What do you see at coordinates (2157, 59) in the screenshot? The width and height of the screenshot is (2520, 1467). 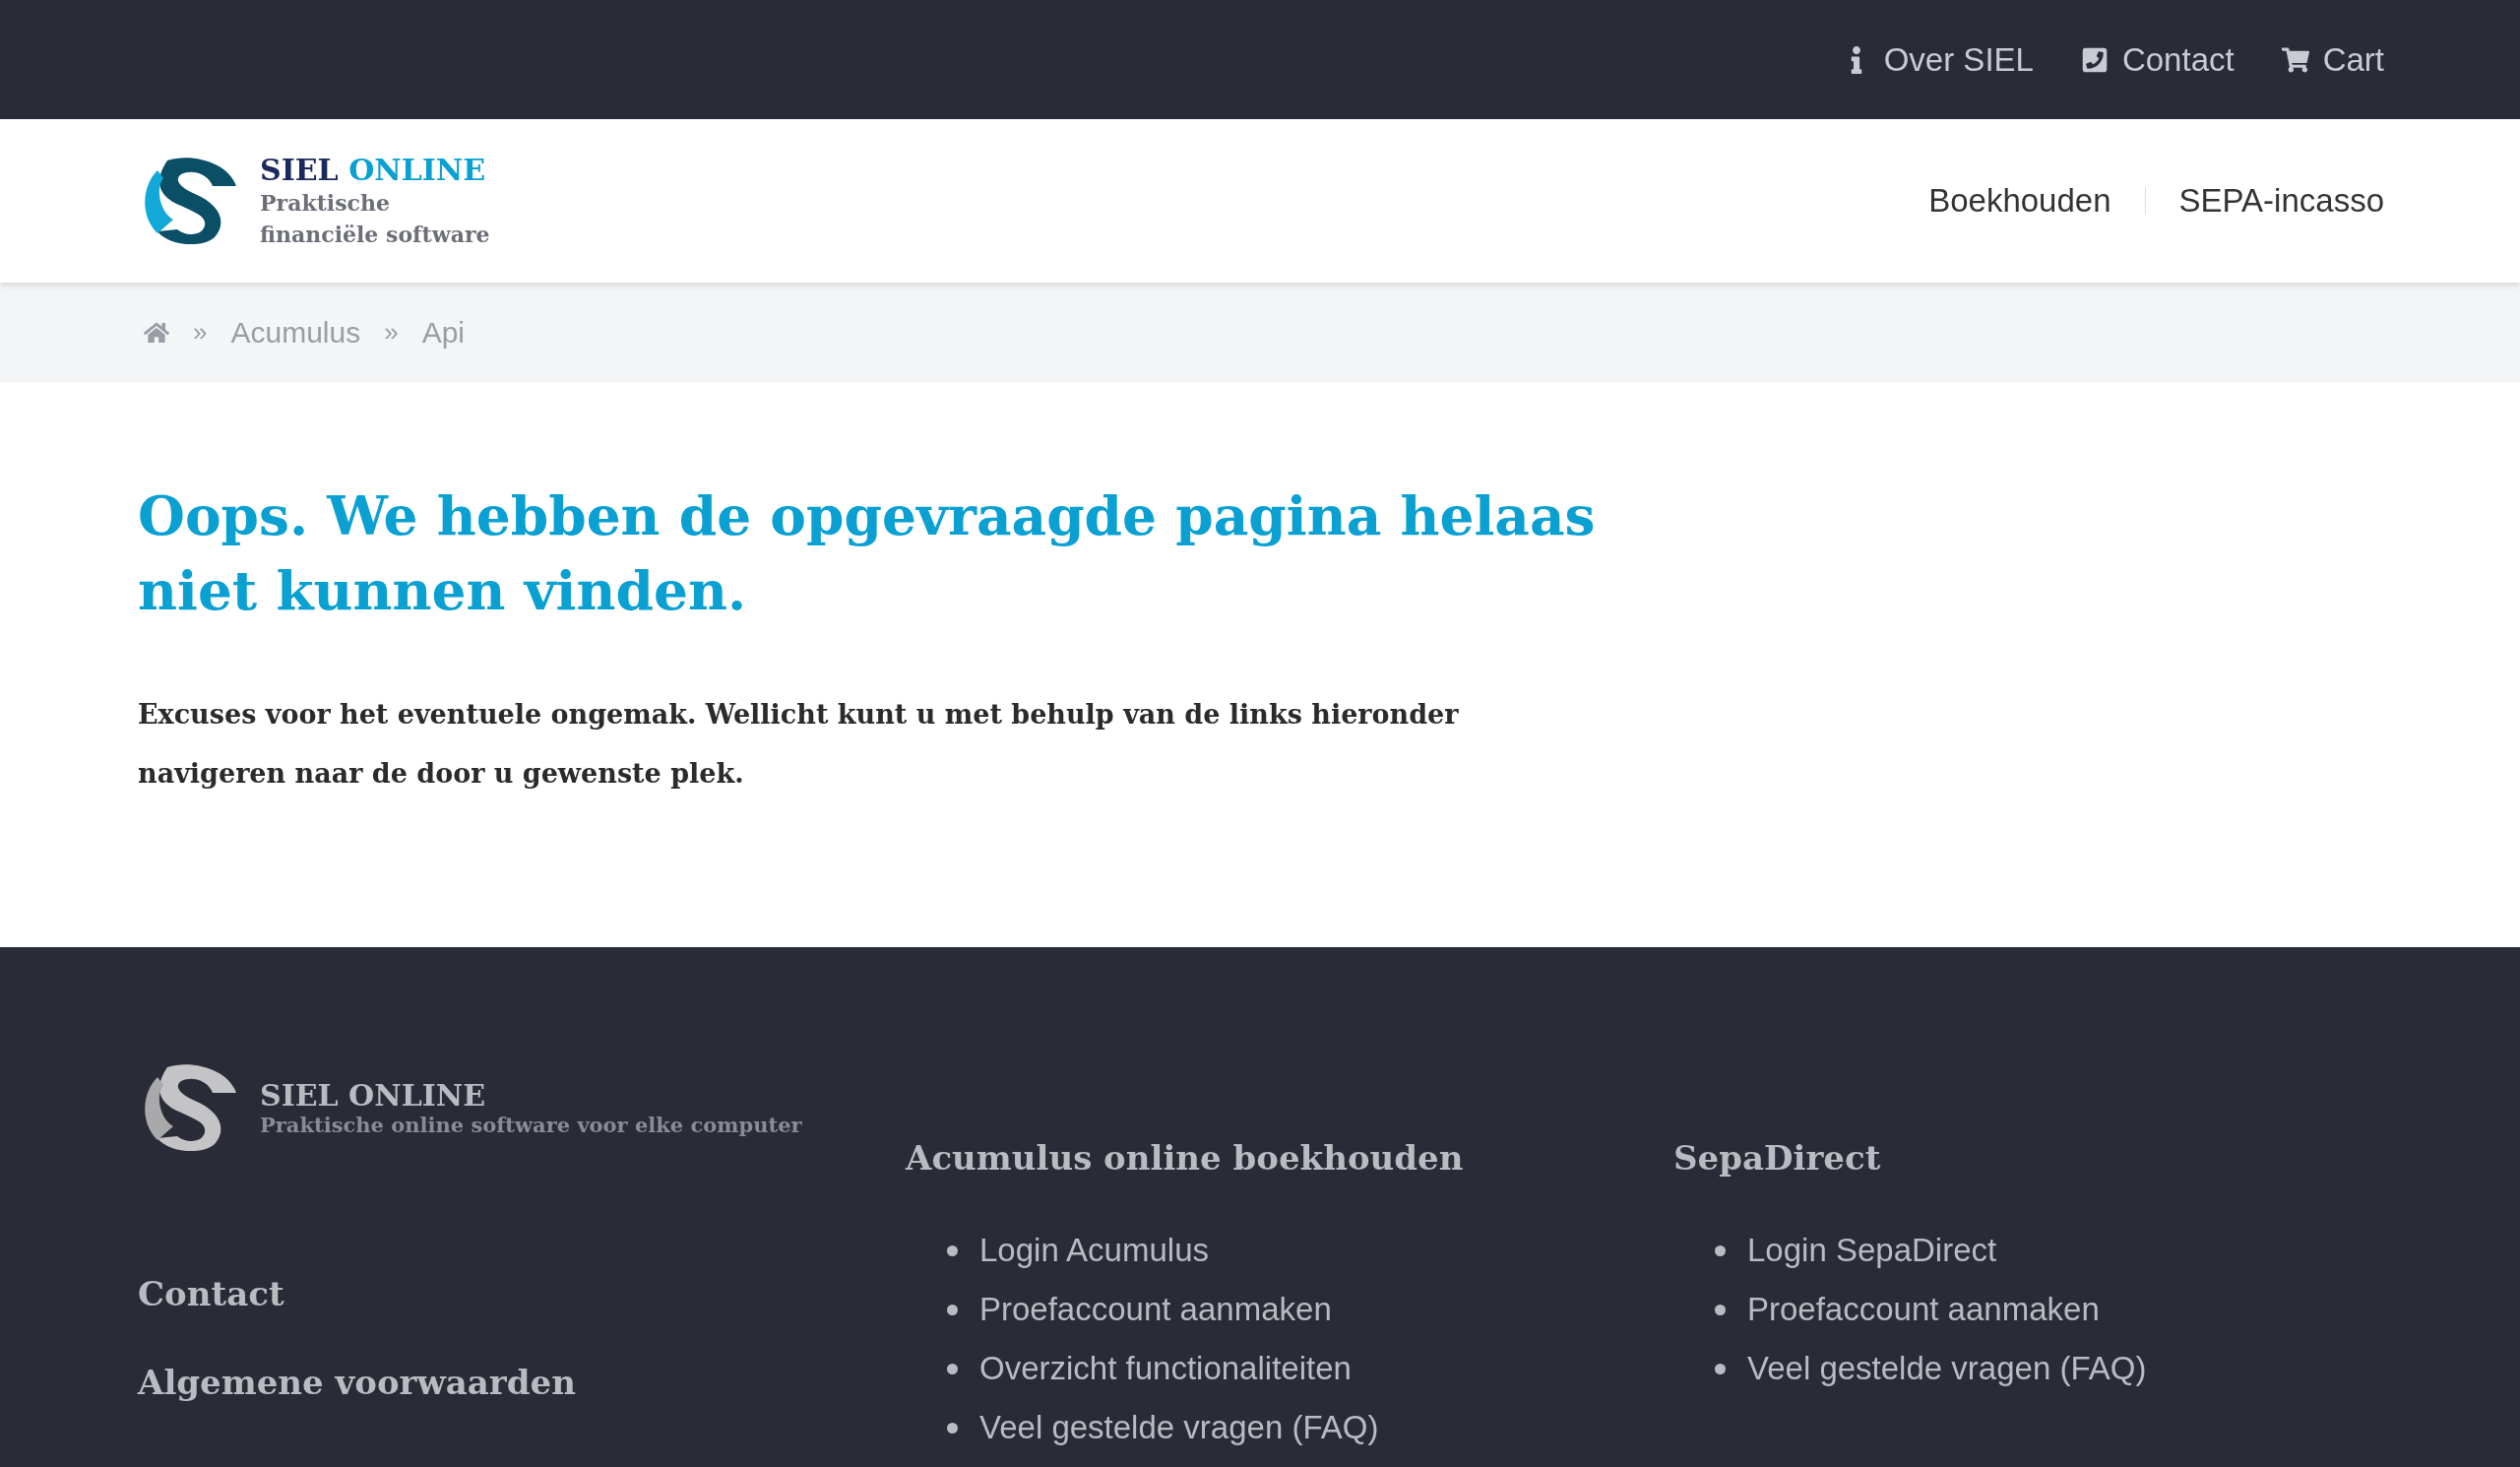 I see `top-link: Contact` at bounding box center [2157, 59].